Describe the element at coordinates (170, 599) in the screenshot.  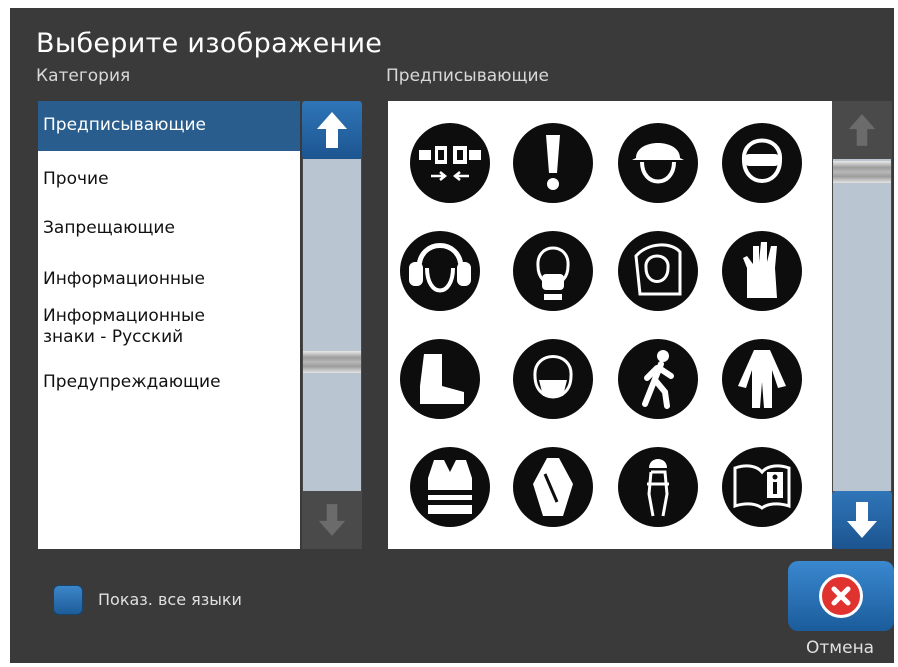
I see `show-all-languages-label: Показ. все языки` at that location.